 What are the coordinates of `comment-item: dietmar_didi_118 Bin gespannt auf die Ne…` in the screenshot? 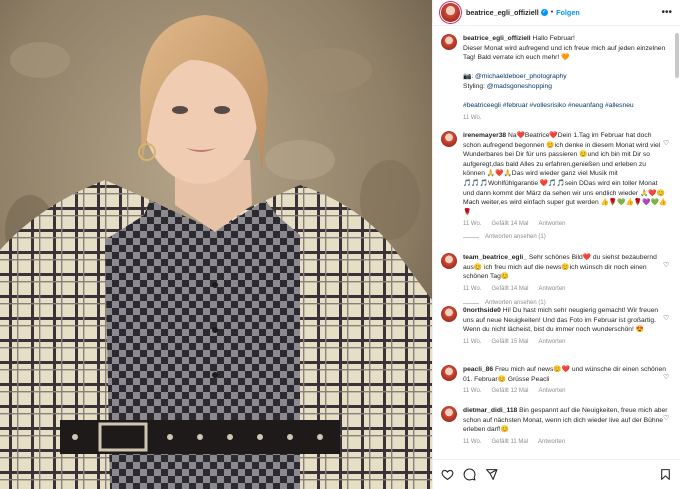 It's located at (556, 426).